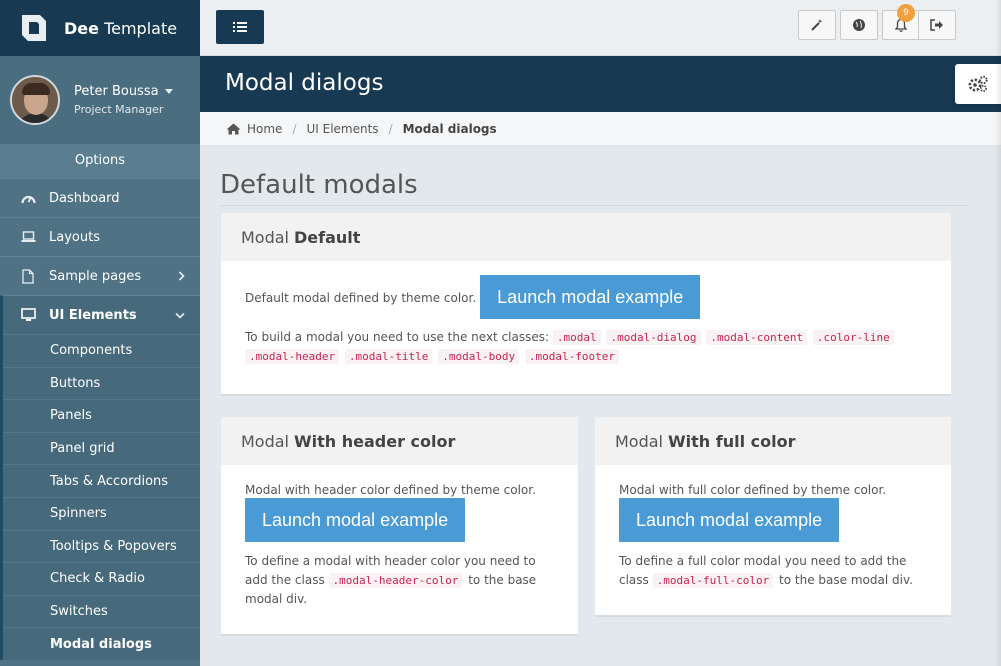 This screenshot has height=666, width=1001. Describe the element at coordinates (292, 356) in the screenshot. I see `code-class: .modal-header` at that location.